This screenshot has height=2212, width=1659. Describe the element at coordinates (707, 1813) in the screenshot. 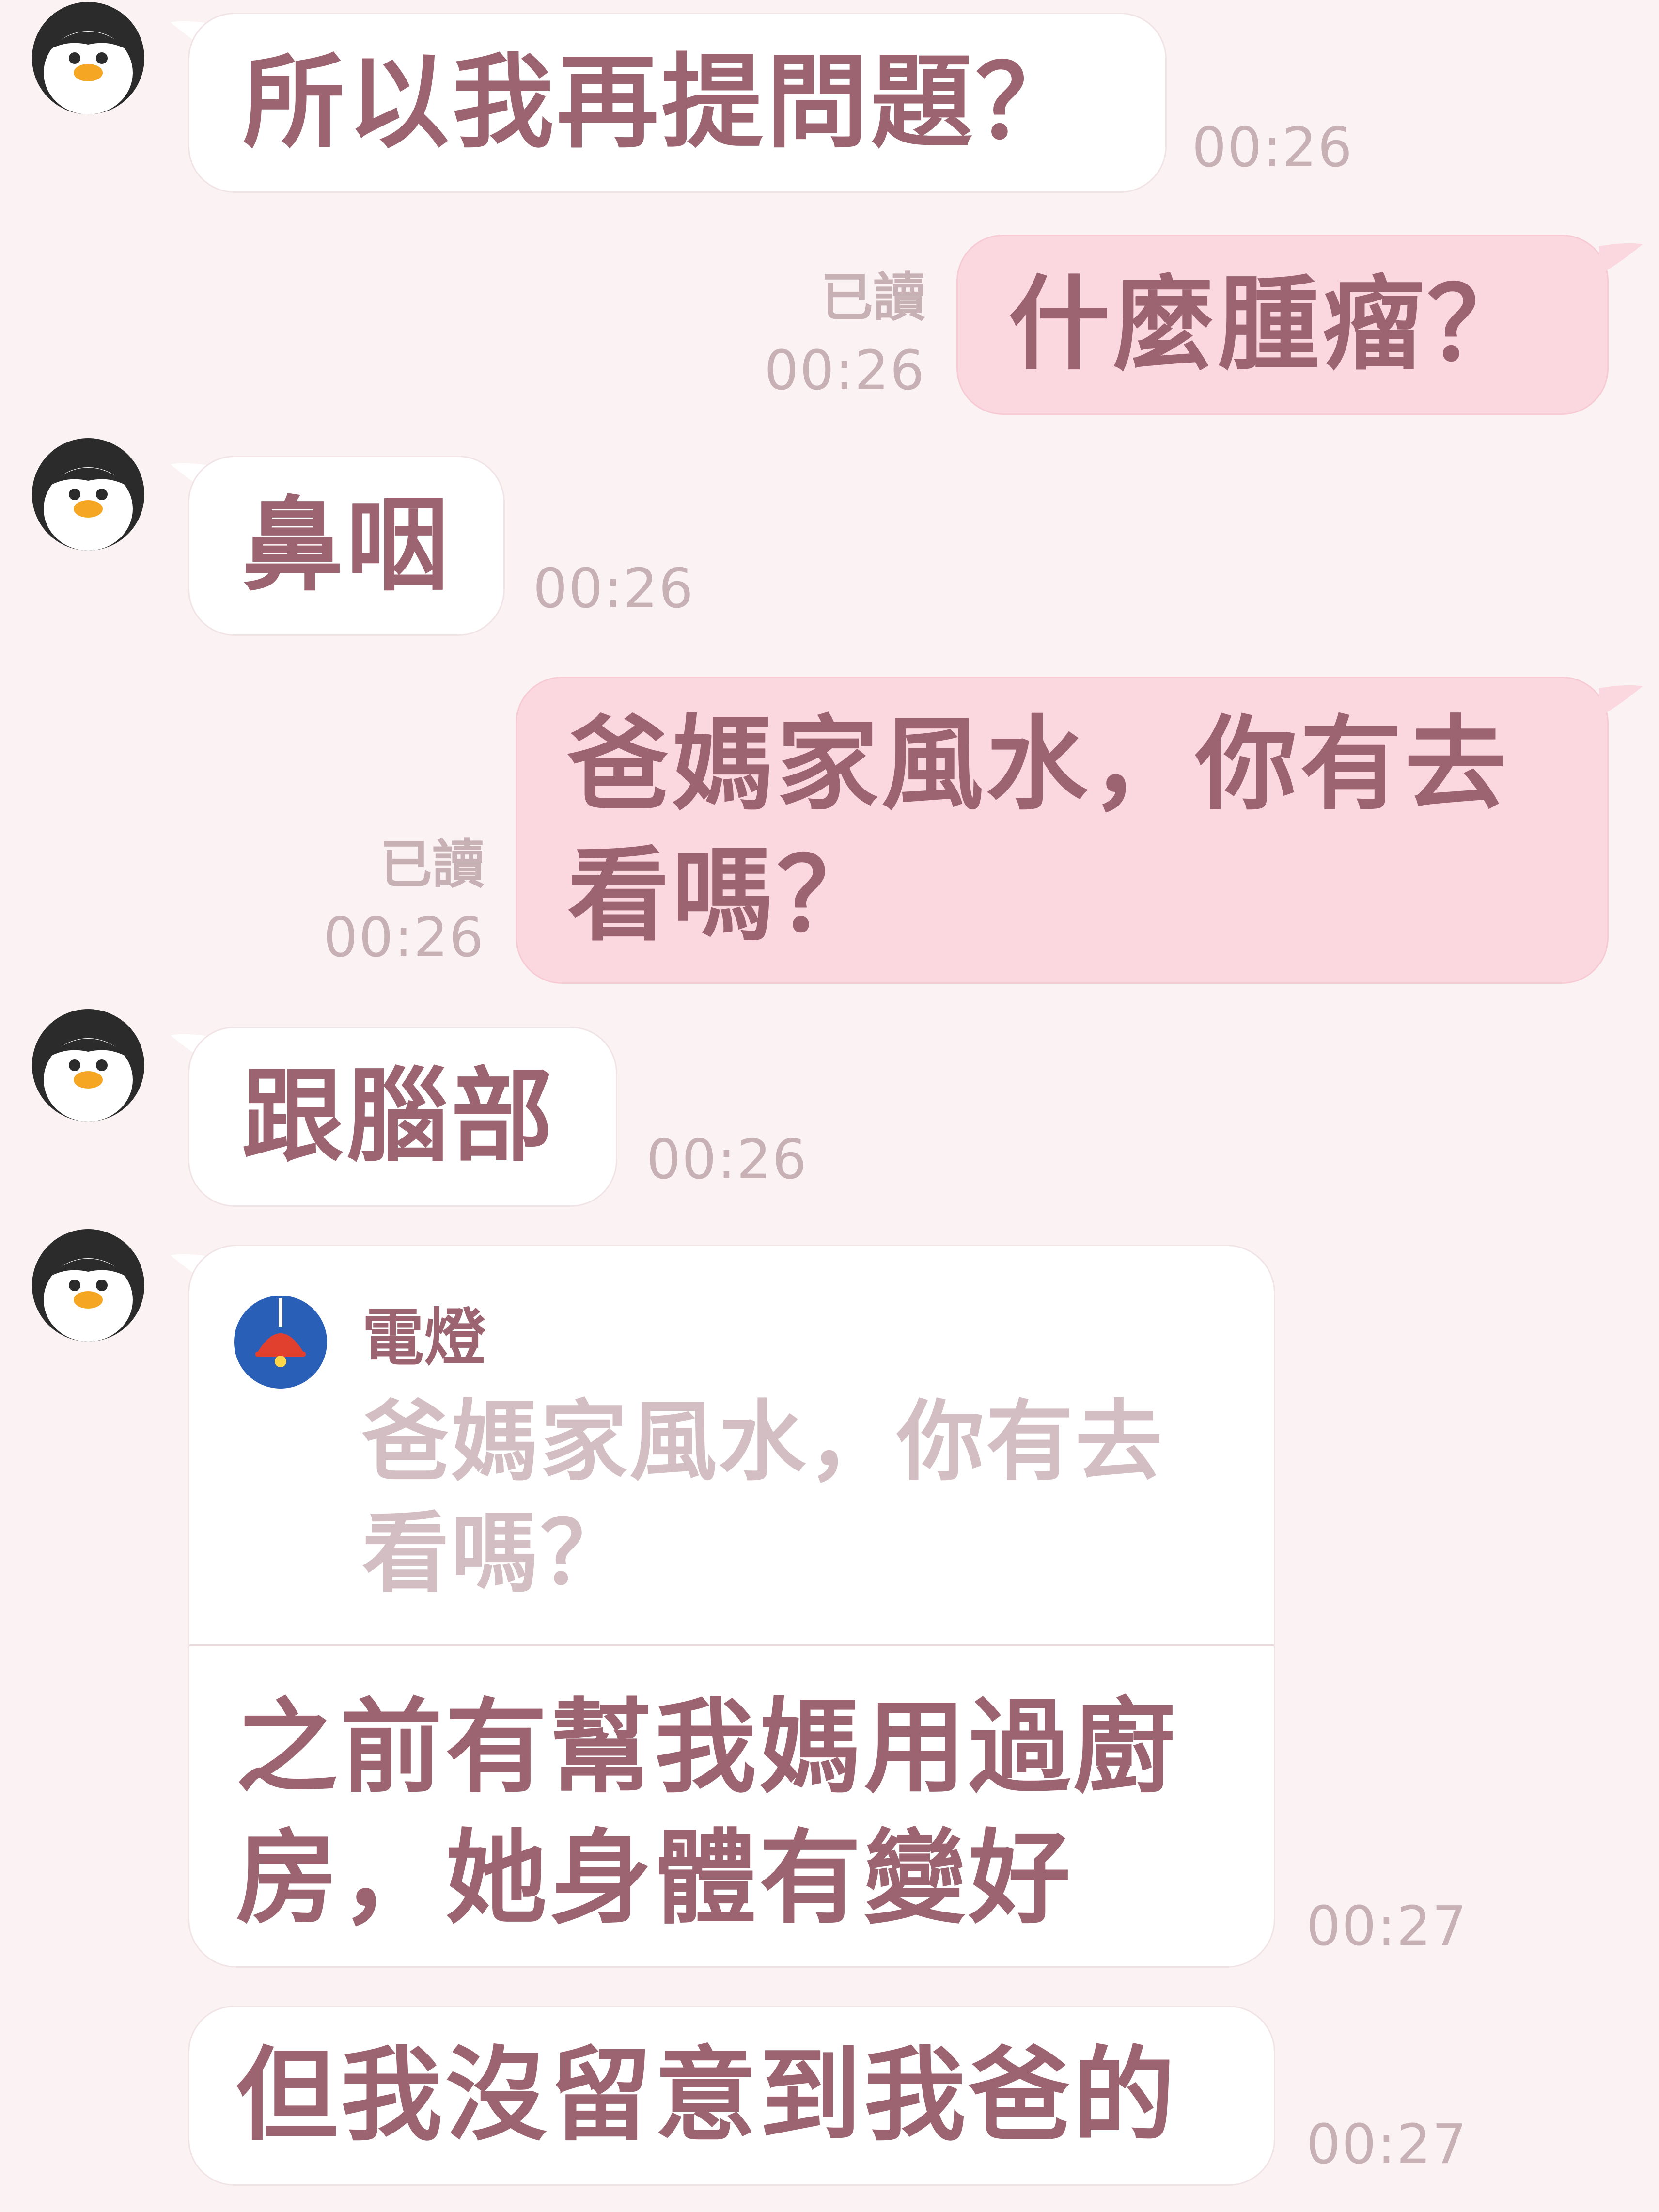

I see `message-text: 之前有幫我媽用過廚房，她身體有變好` at that location.